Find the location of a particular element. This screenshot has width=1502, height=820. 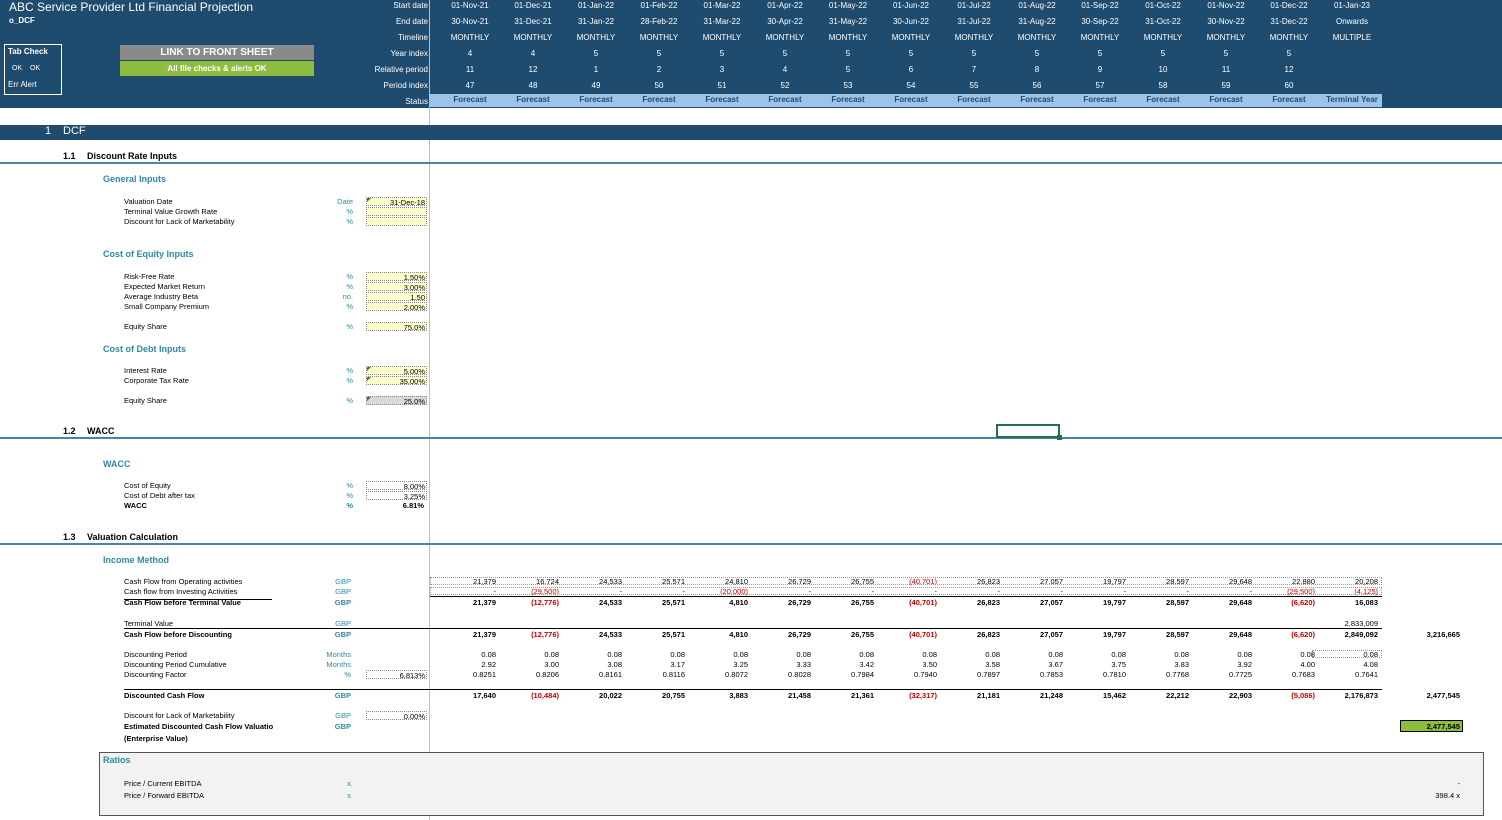

ratios-panel is located at coordinates (791, 784).